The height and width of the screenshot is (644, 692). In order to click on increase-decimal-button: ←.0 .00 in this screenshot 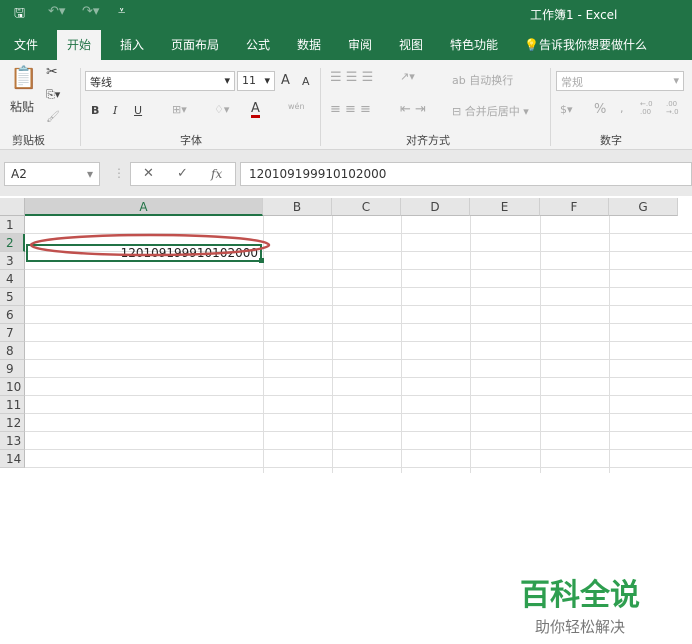, I will do `click(651, 108)`.